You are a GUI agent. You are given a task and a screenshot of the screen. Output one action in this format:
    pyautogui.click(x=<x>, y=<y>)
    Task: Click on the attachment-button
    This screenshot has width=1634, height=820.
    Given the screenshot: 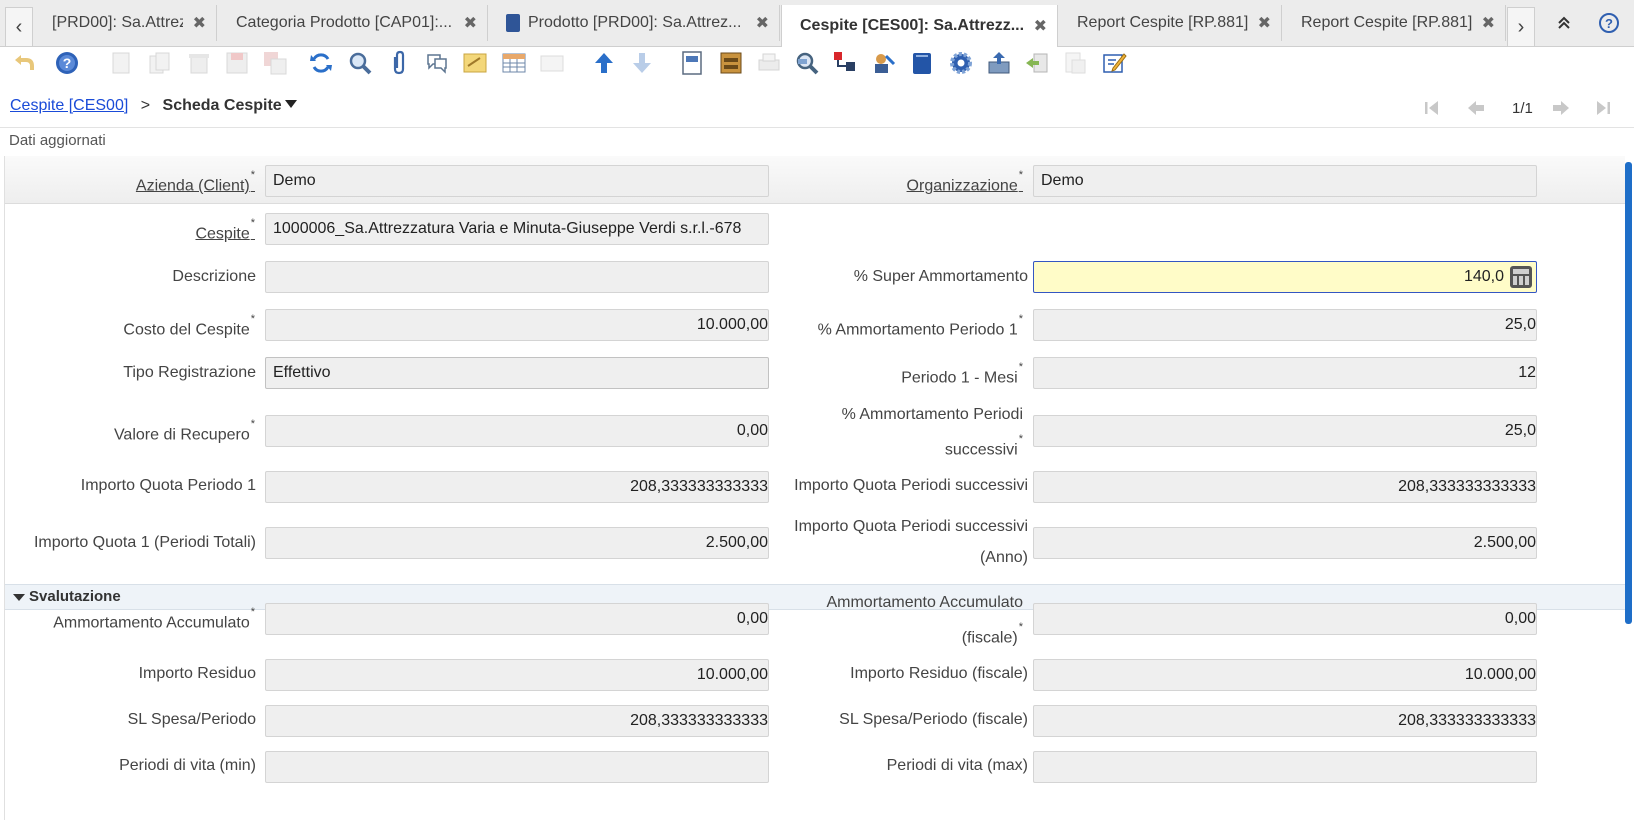 What is the action you would take?
    pyautogui.click(x=399, y=63)
    